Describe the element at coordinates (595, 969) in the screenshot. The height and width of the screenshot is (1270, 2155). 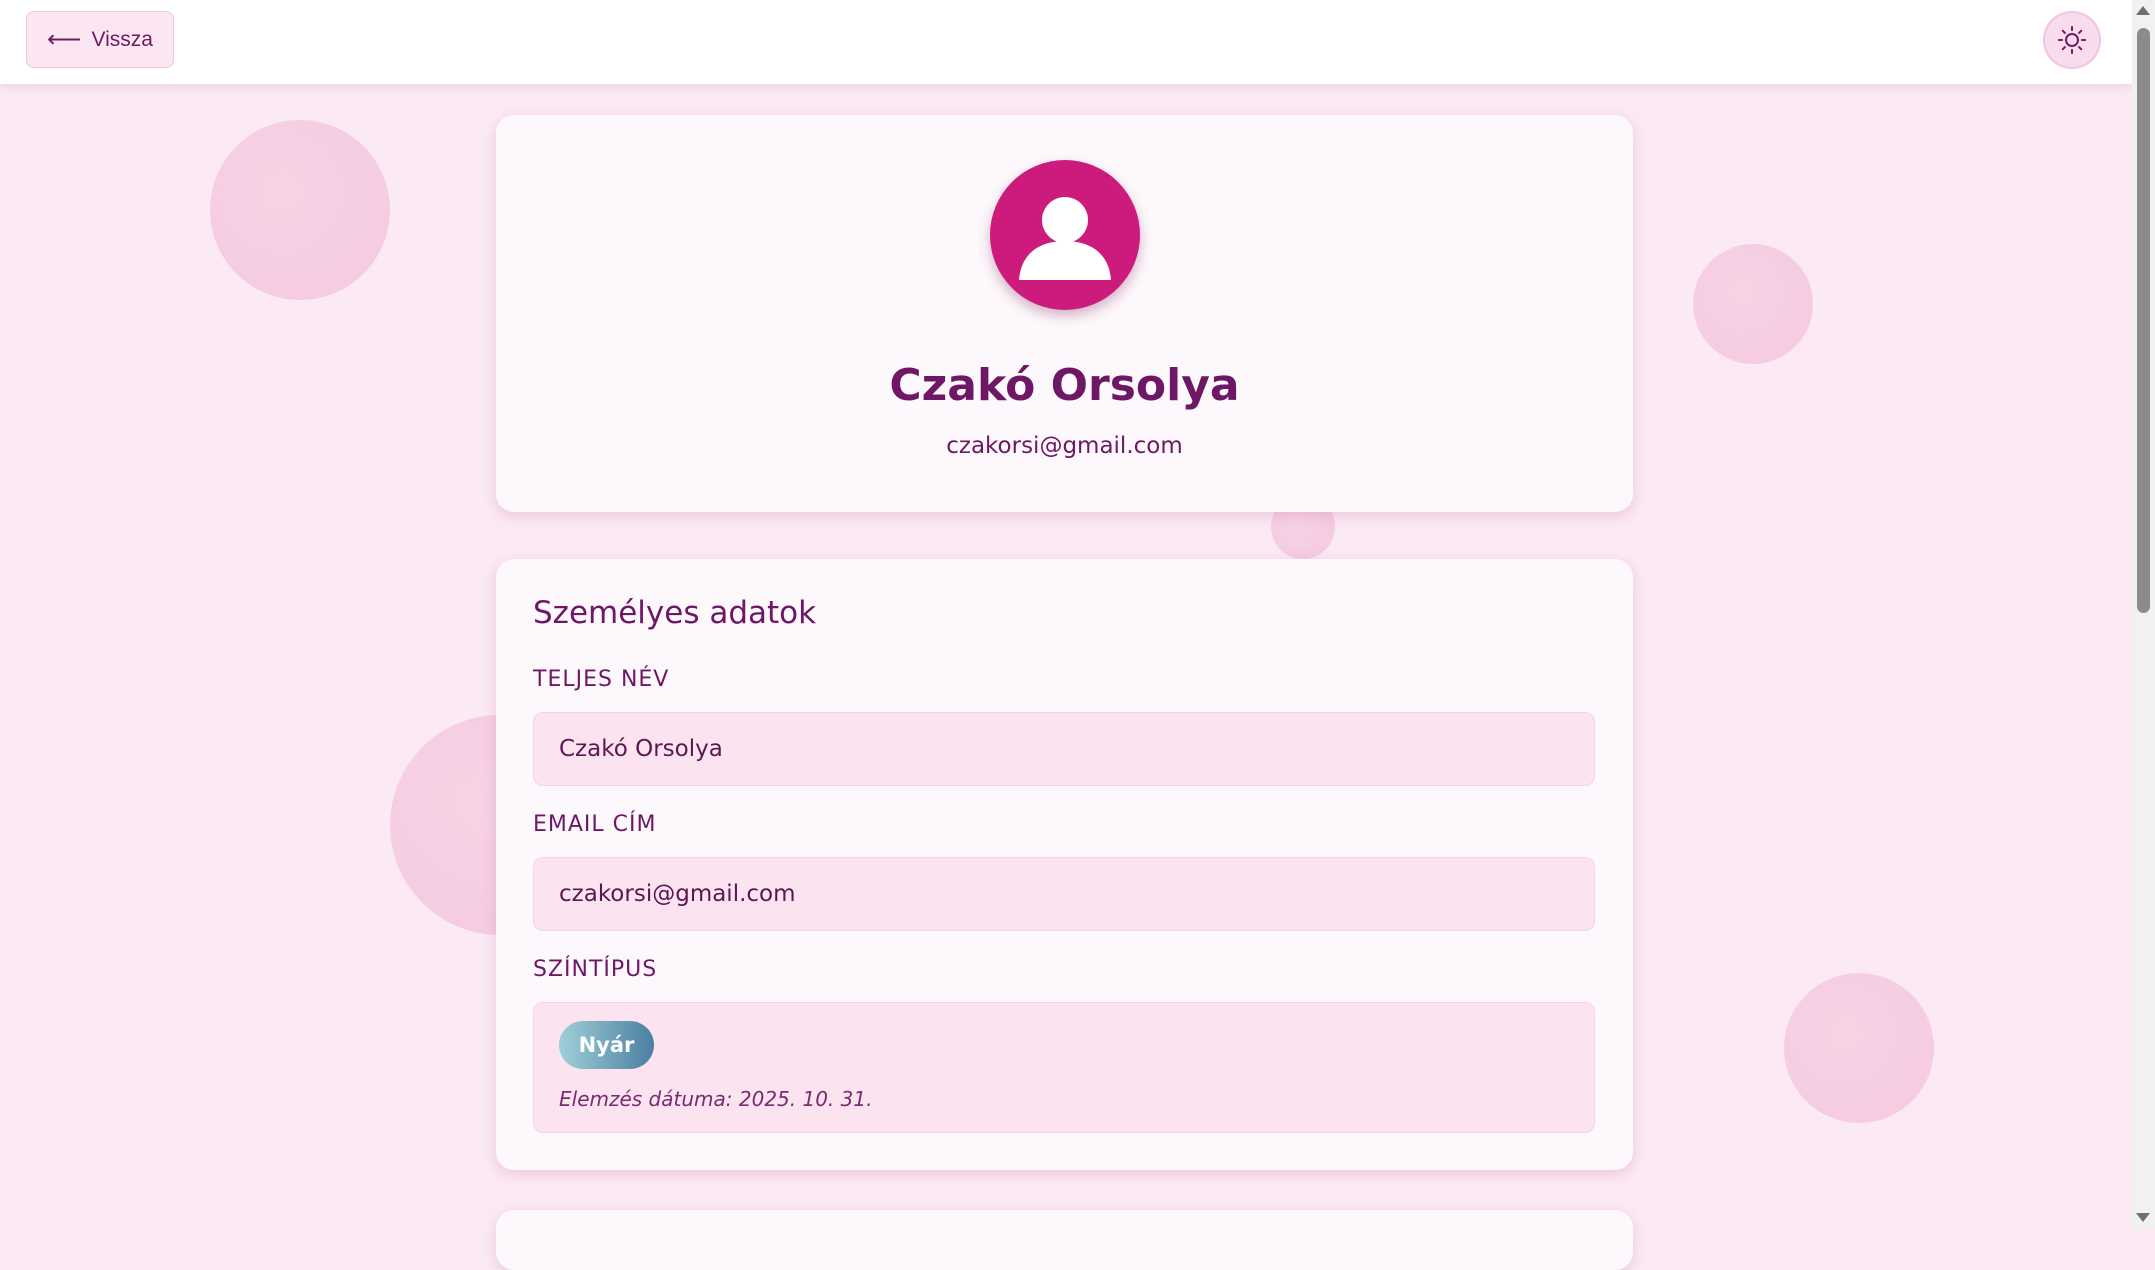
I see `colortype-label: SZÍNTÍPUS` at that location.